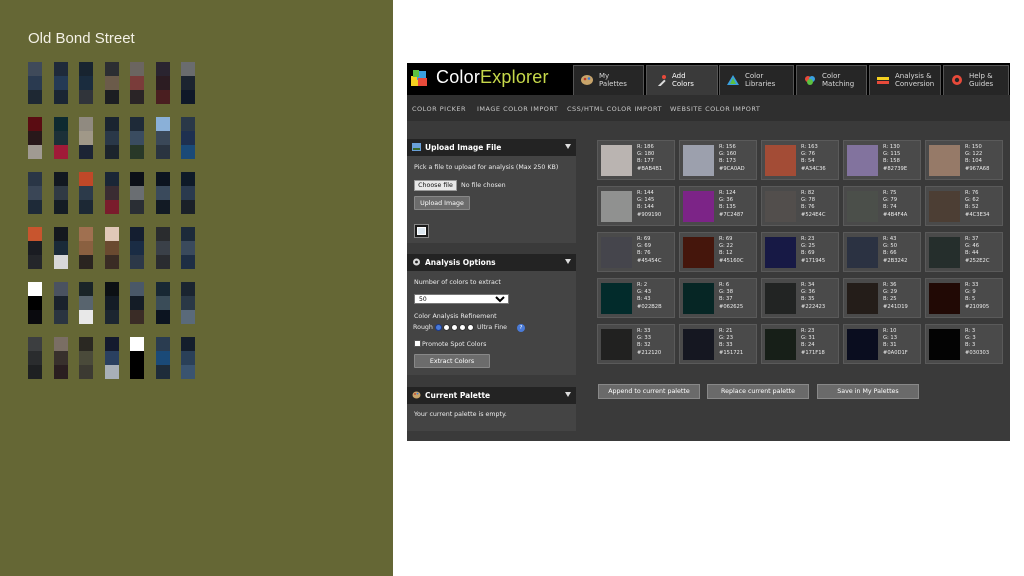  What do you see at coordinates (964, 252) in the screenshot?
I see `color-card: R: 37 G: 46 B: 44 #252E2C` at bounding box center [964, 252].